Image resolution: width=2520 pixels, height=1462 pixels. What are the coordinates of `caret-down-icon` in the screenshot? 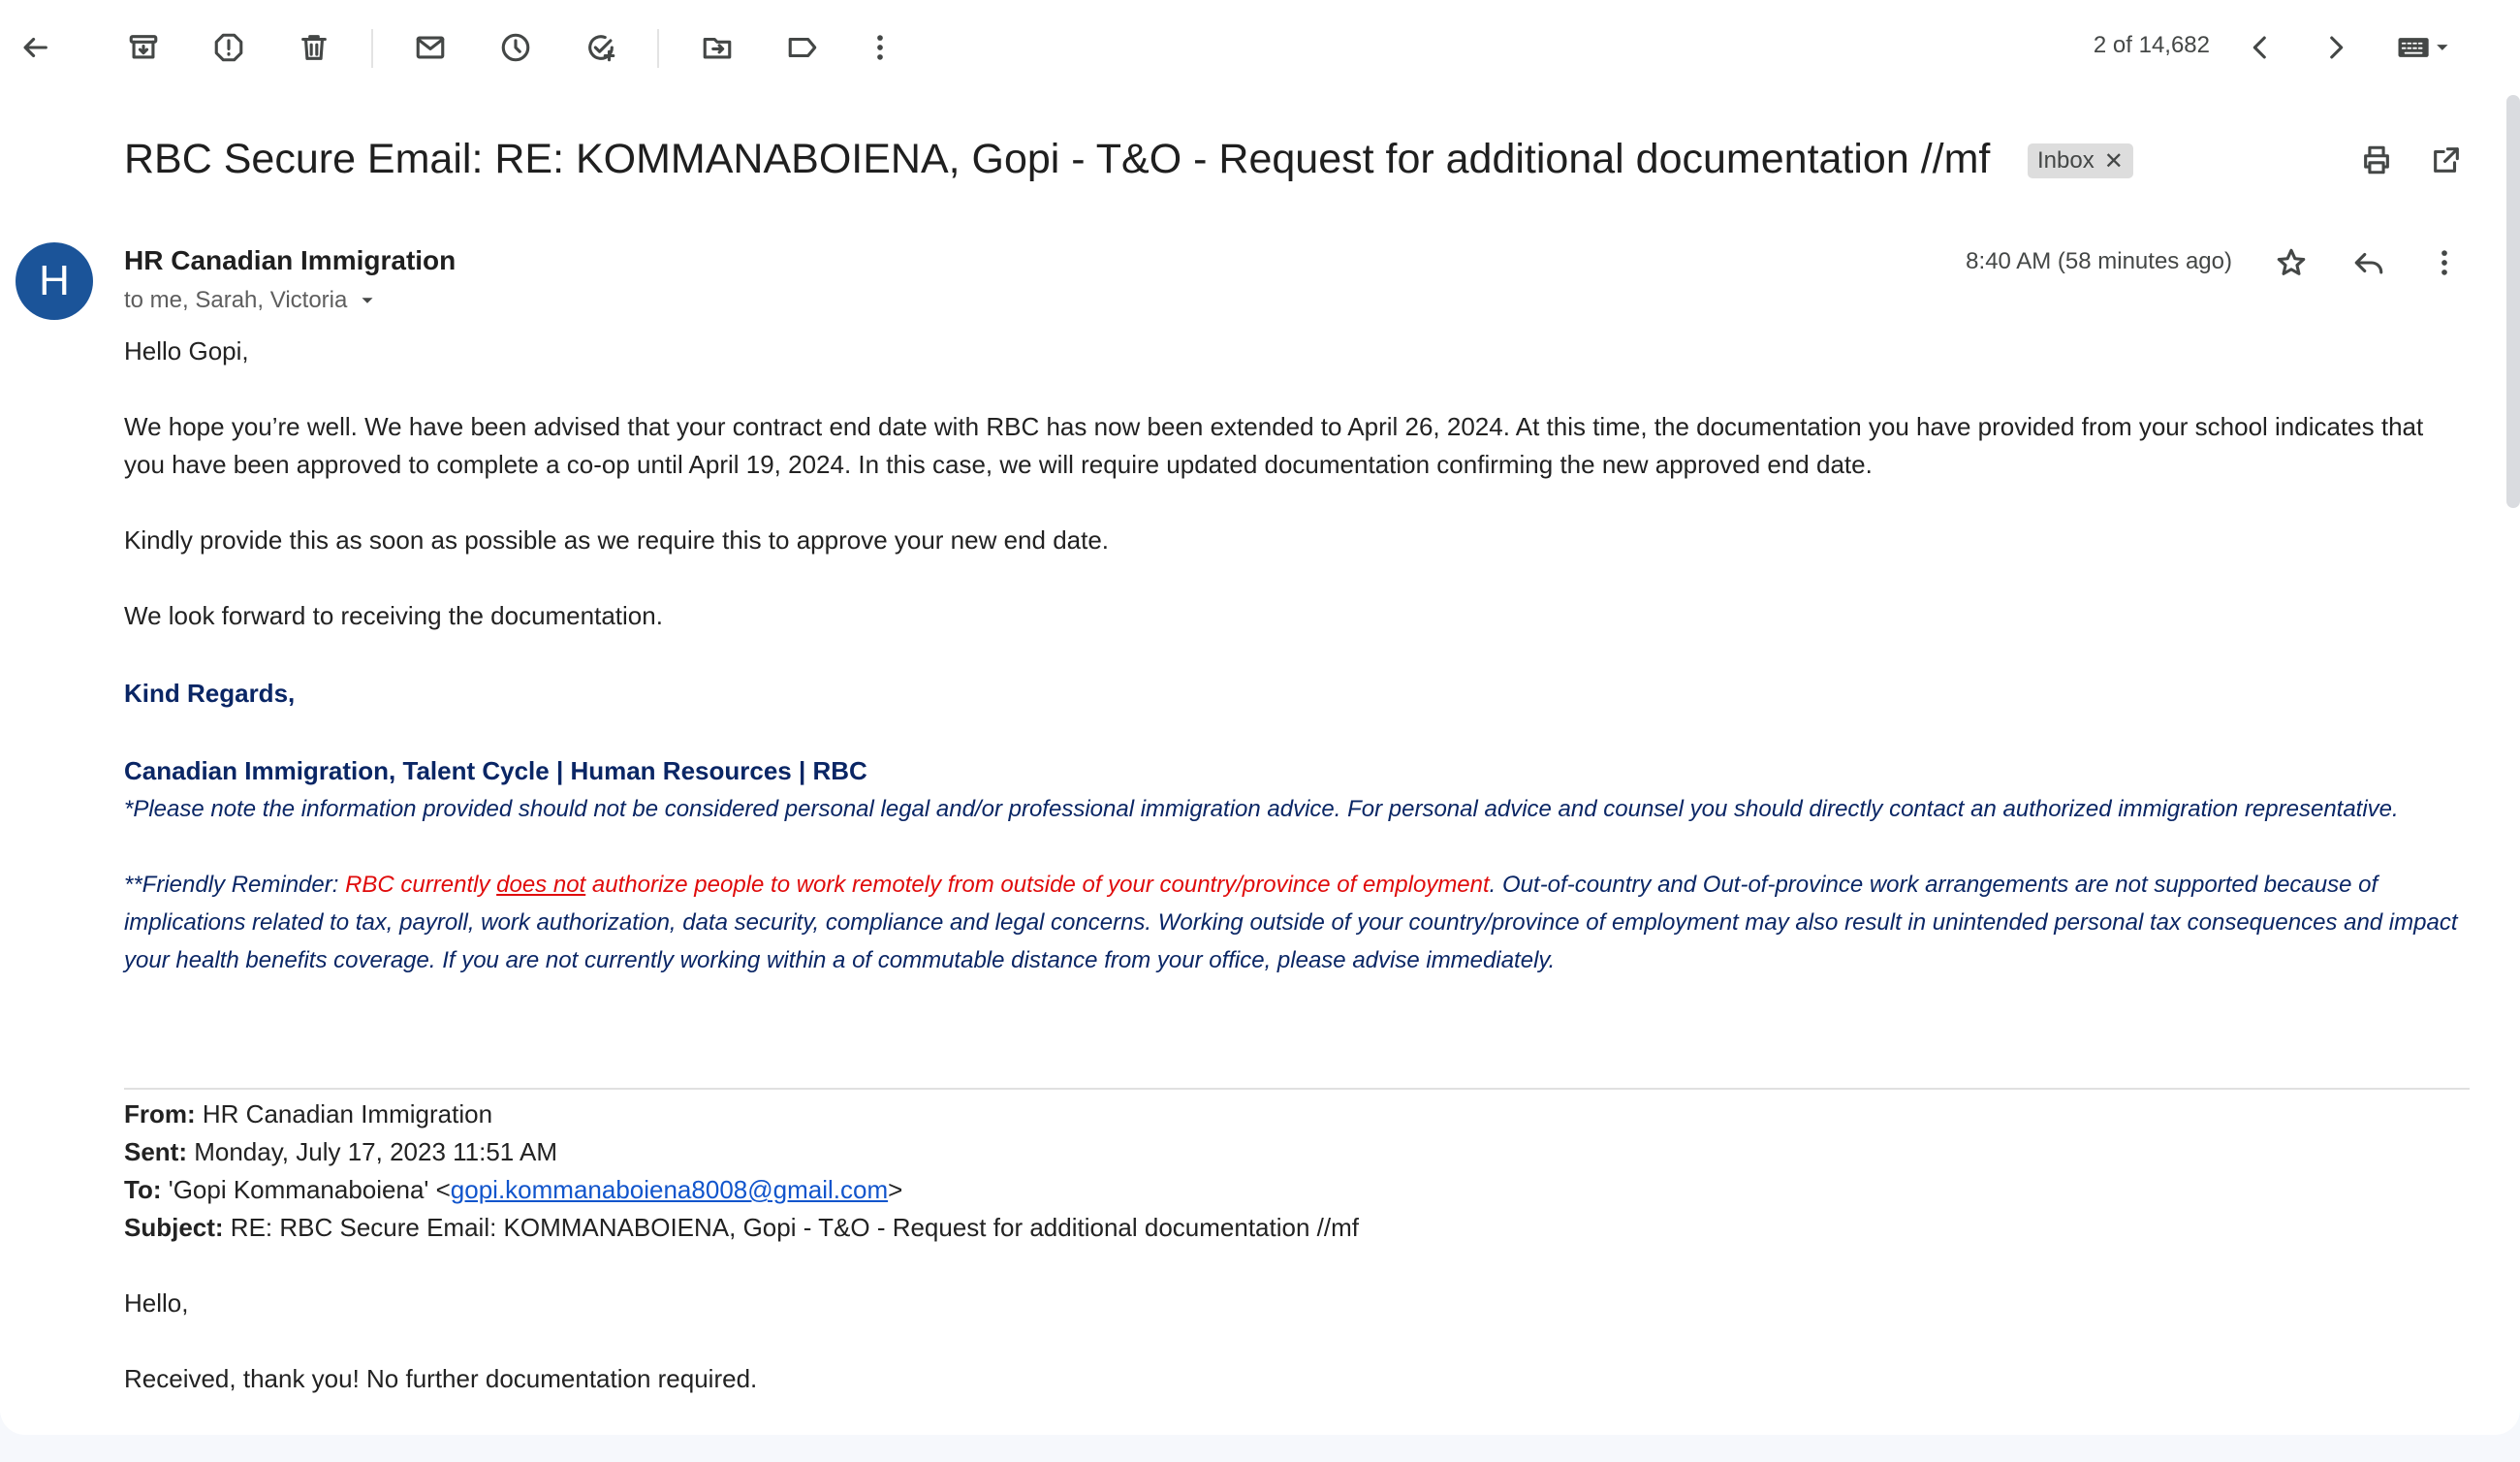 It's located at (367, 300).